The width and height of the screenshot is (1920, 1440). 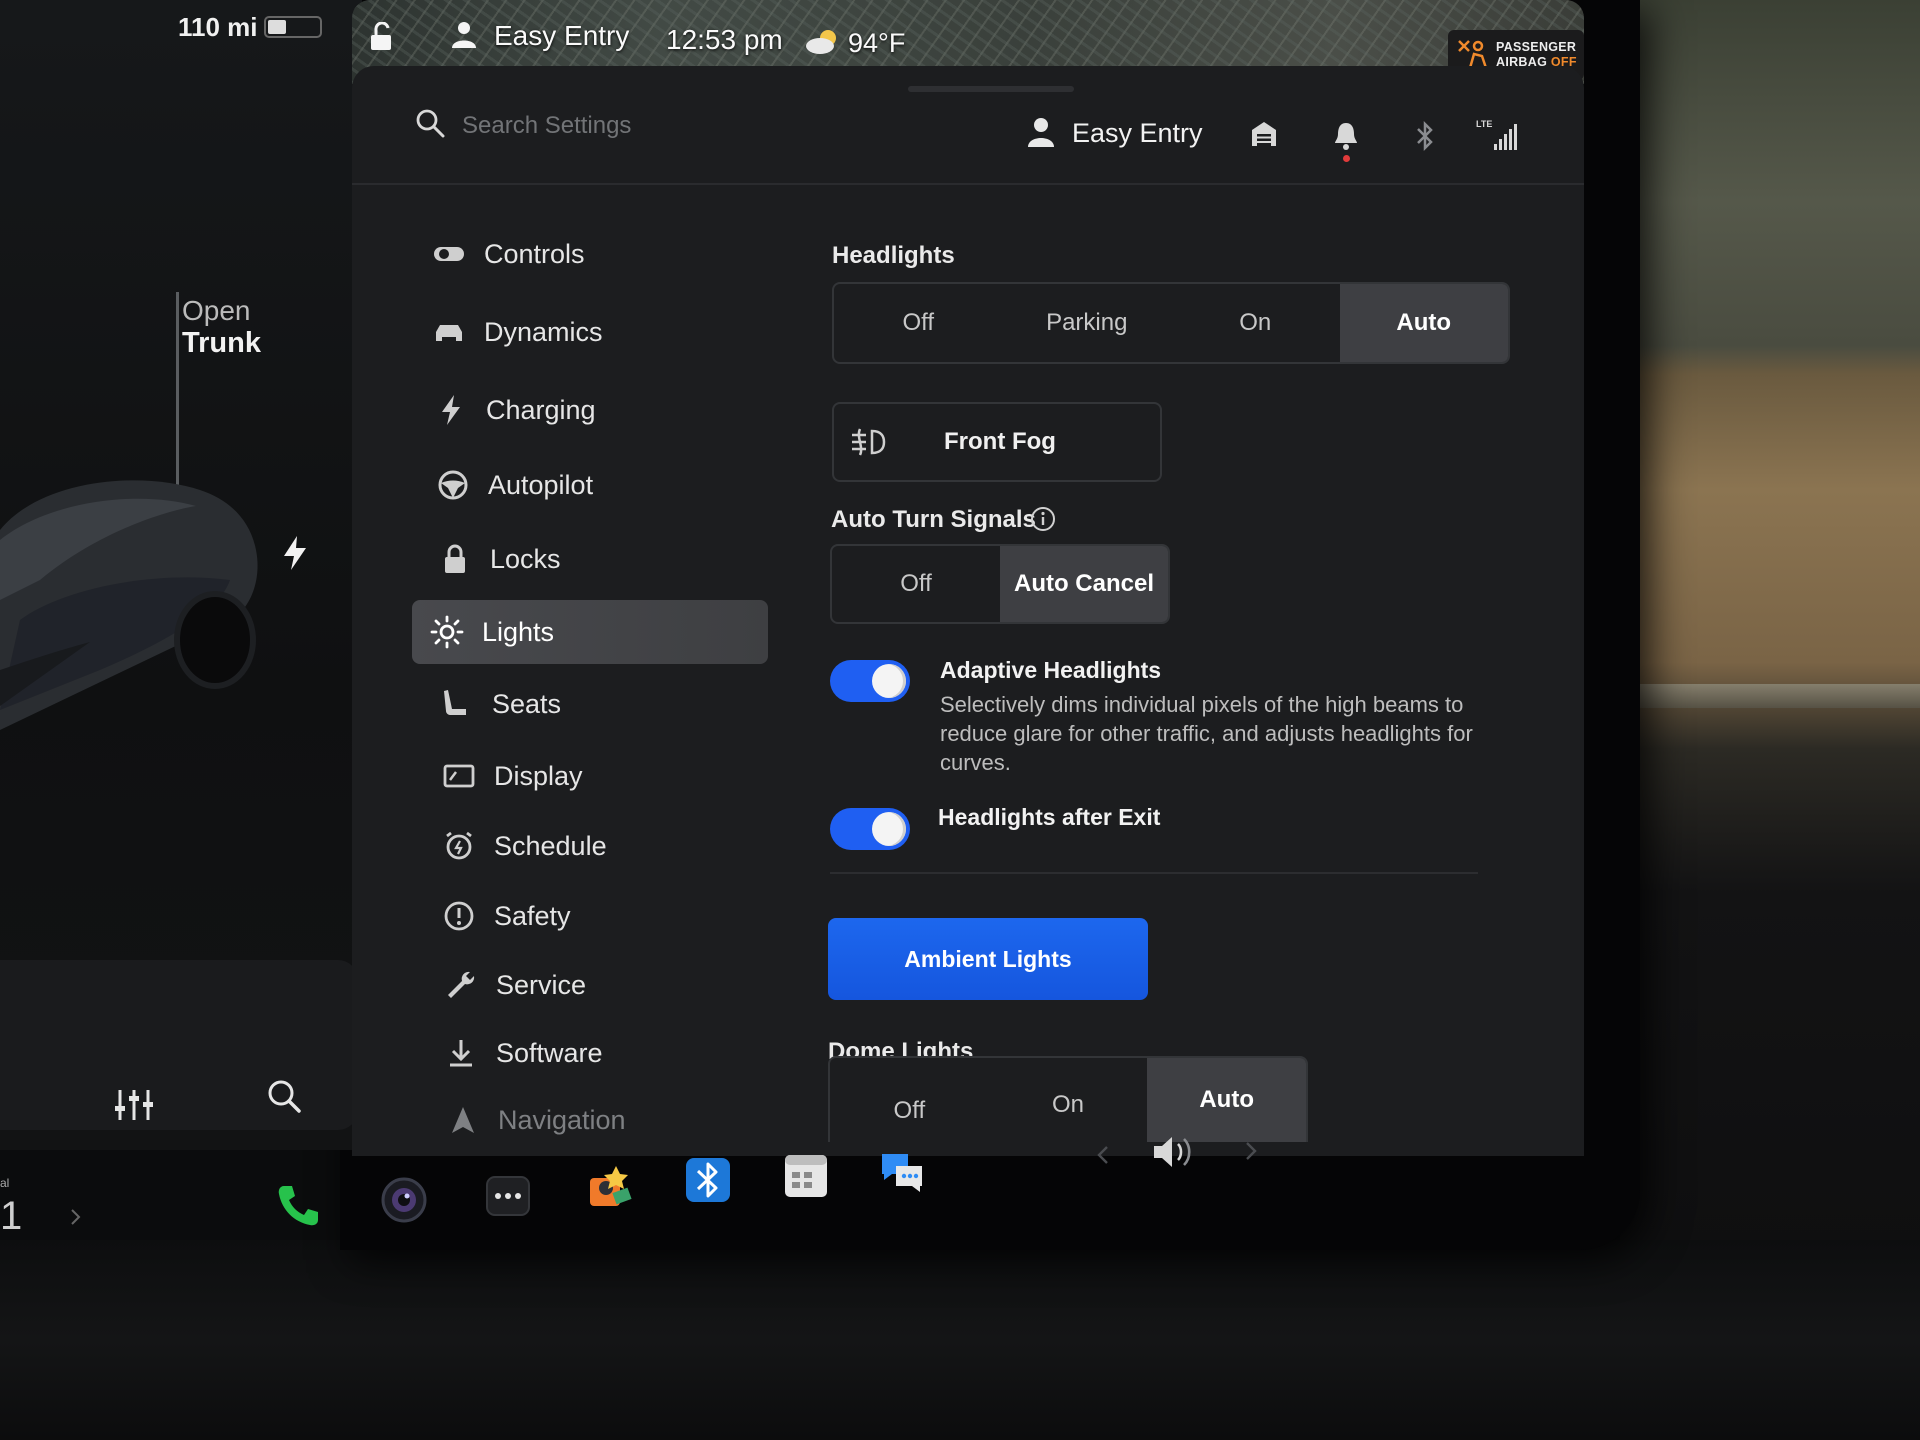 I want to click on network-type: LTE, so click(x=1484, y=124).